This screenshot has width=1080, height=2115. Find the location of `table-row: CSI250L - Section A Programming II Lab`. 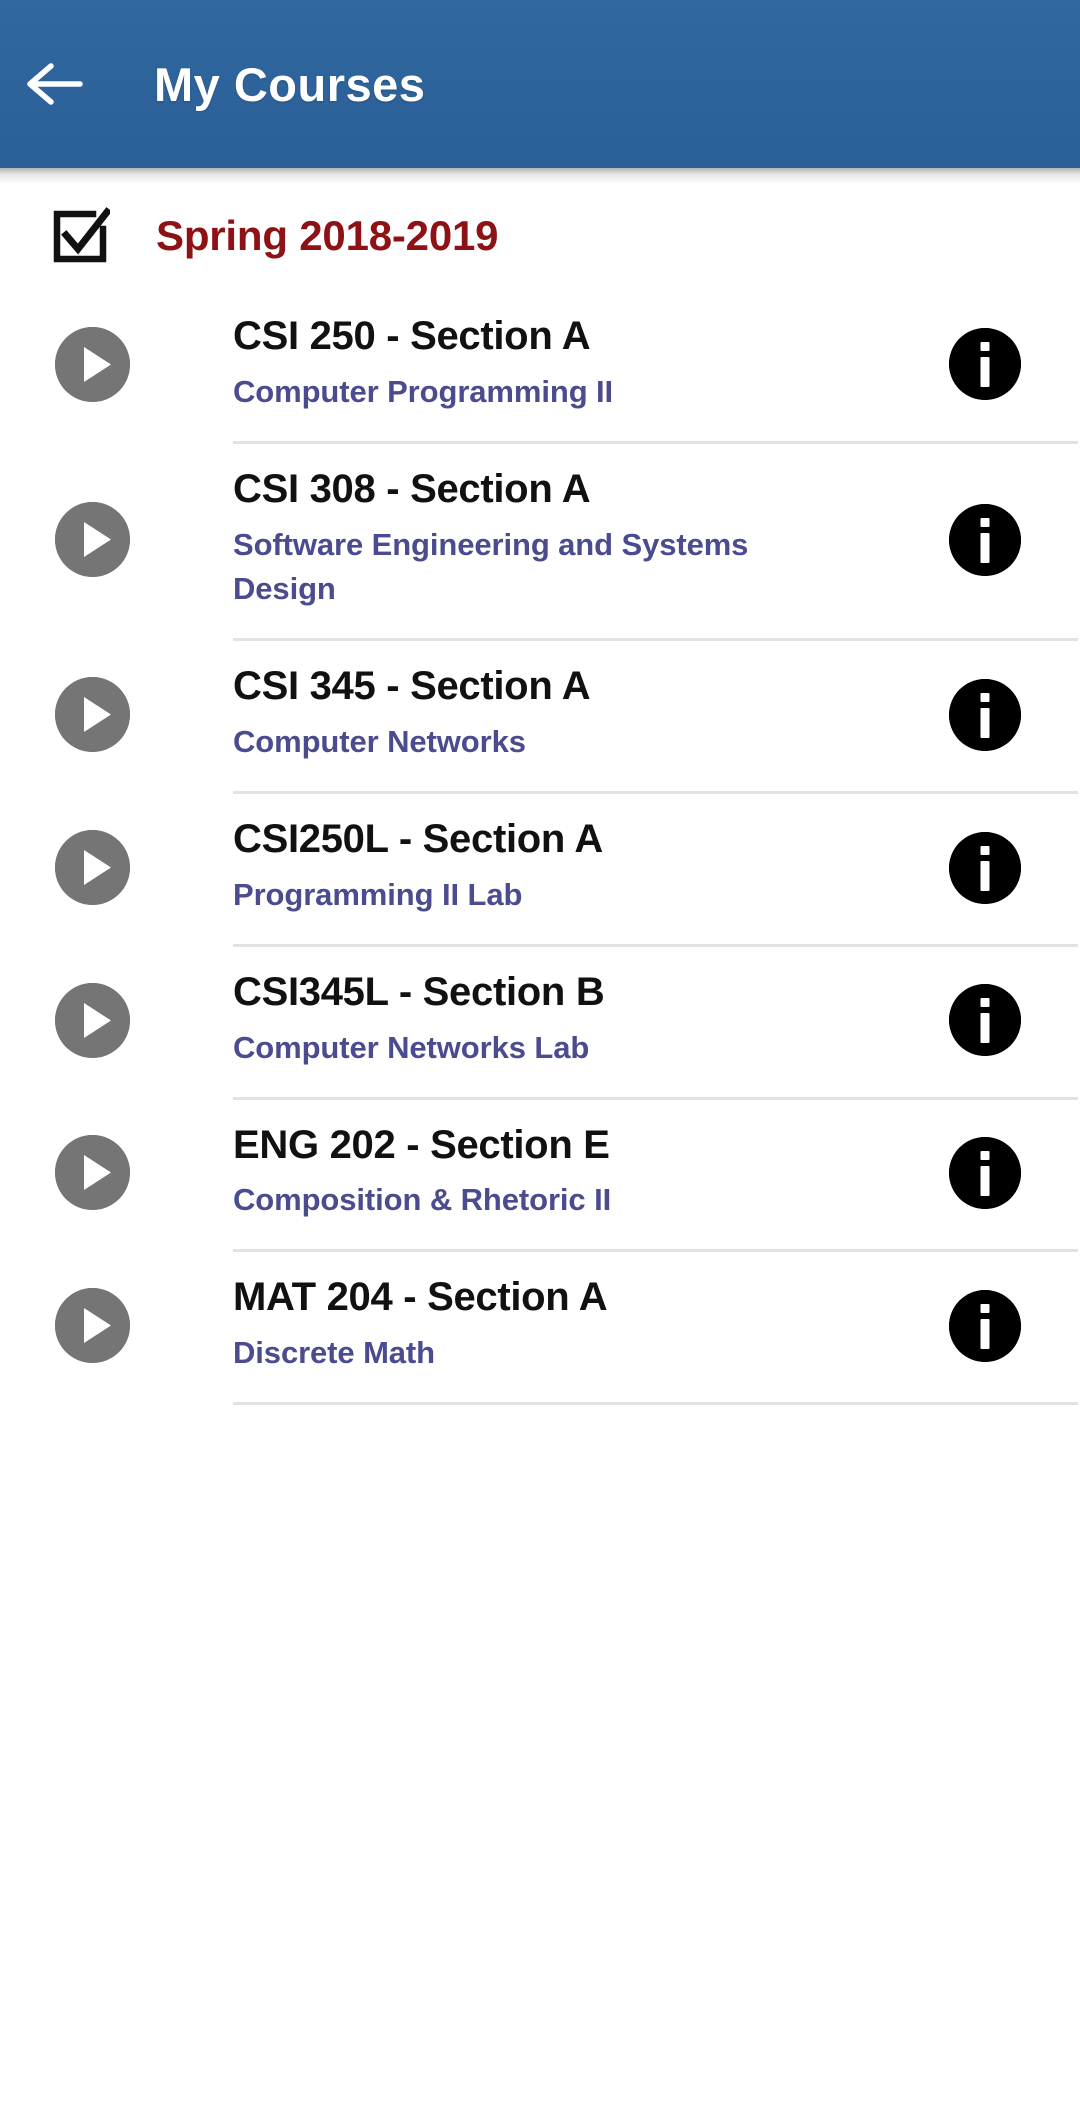

table-row: CSI250L - Section A Programming II Lab is located at coordinates (540, 867).